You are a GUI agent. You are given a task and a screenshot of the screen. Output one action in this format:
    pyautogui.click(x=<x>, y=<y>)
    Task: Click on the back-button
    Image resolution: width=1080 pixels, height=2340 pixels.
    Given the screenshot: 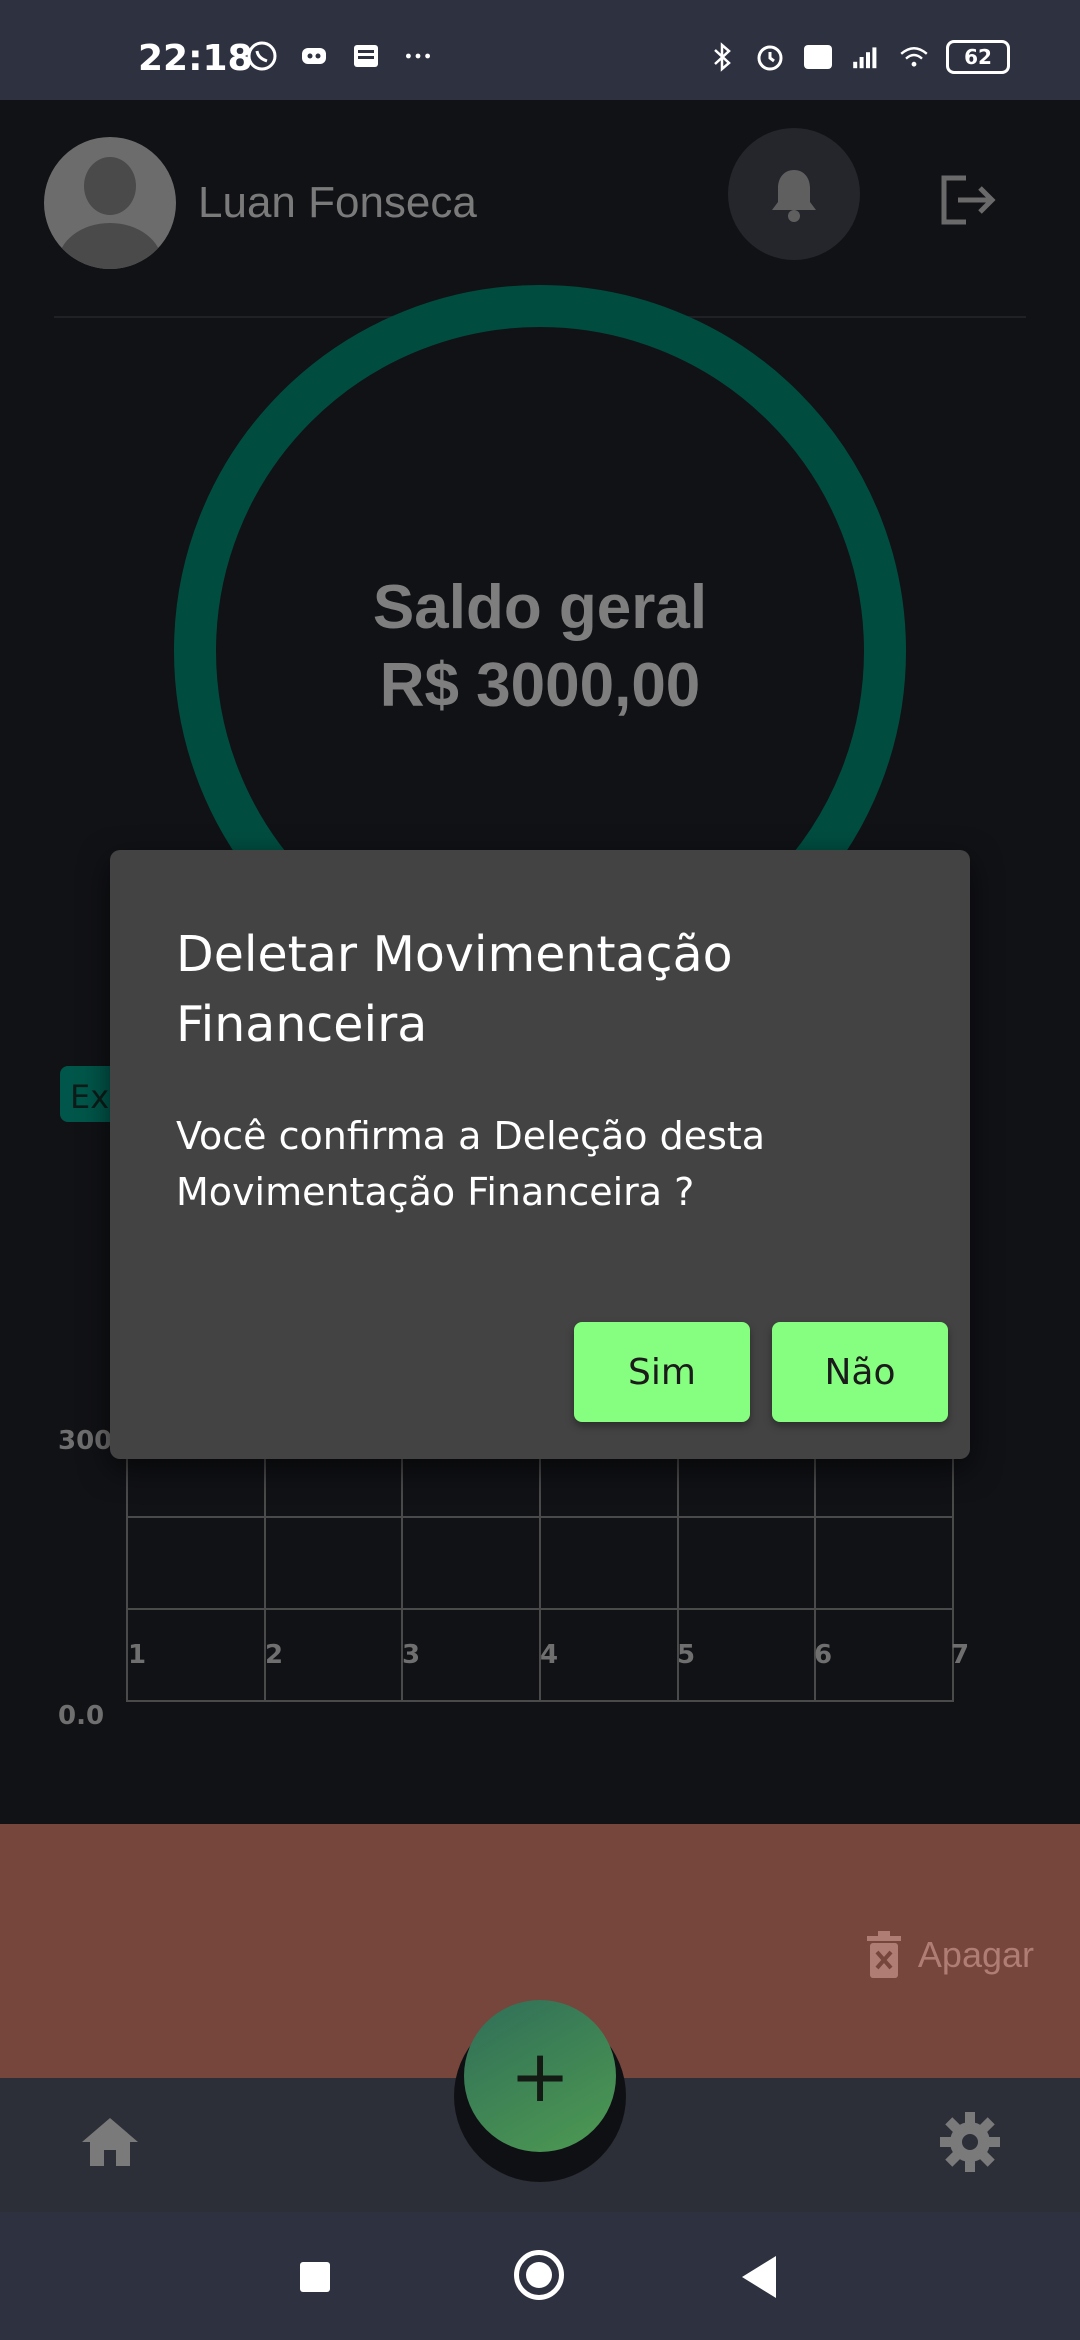 What is the action you would take?
    pyautogui.click(x=759, y=2277)
    